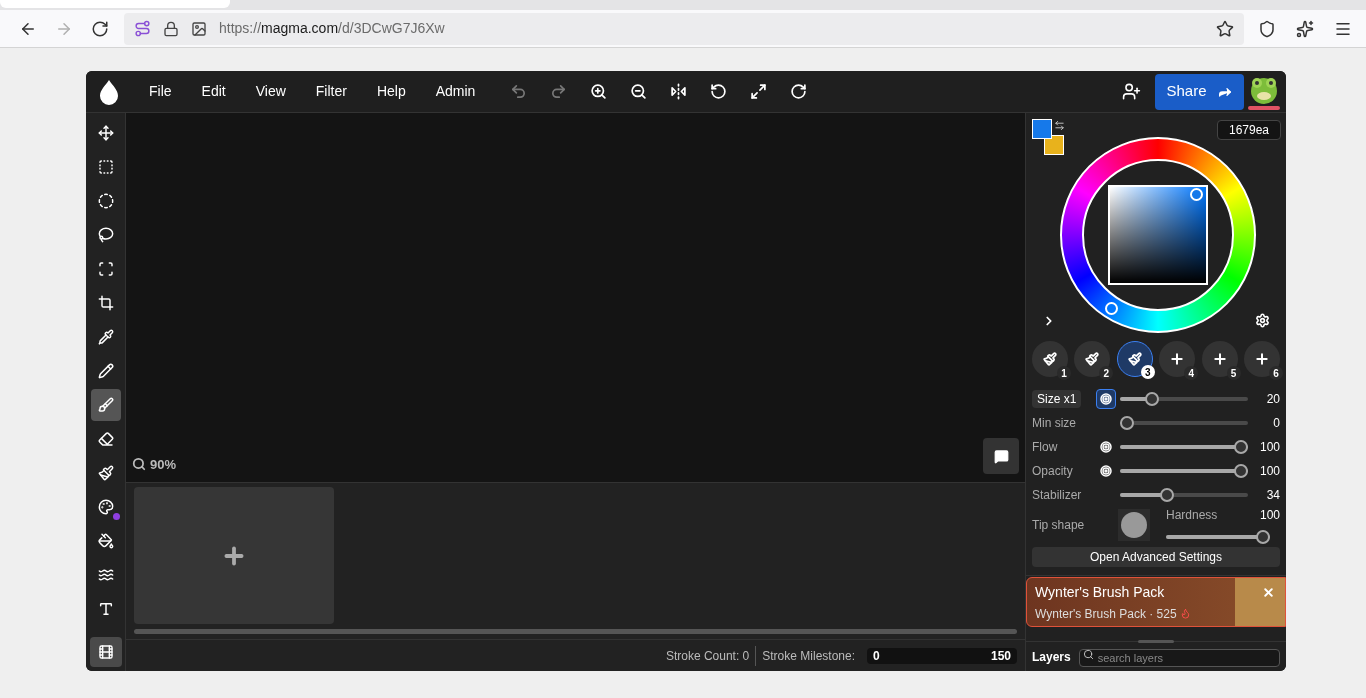 This screenshot has height=698, width=1366. I want to click on pressure-toggle, so click(1106, 399).